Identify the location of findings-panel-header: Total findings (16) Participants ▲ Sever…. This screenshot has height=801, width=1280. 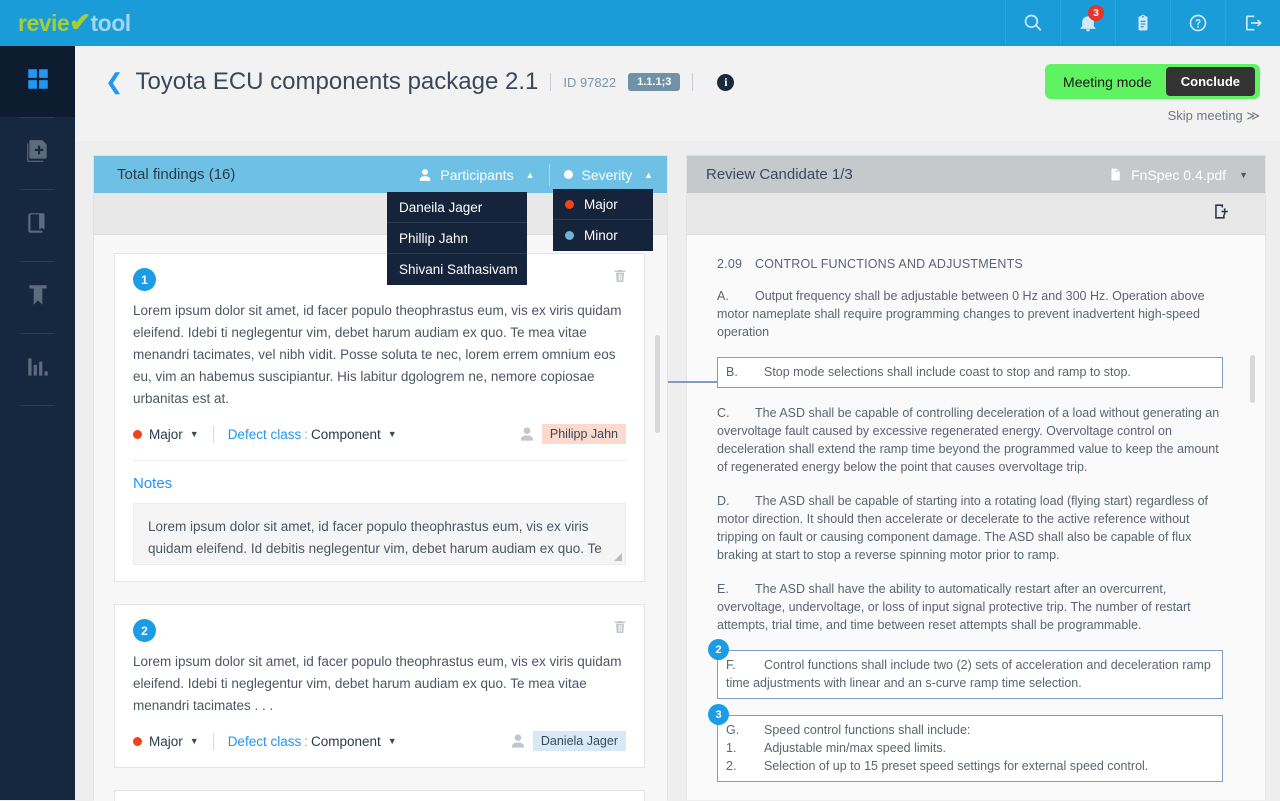
(380, 174).